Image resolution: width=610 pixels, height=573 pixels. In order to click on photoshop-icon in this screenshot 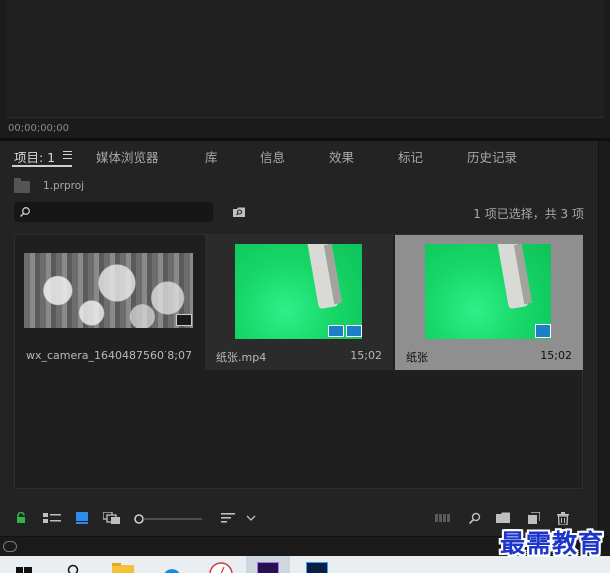, I will do `click(317, 567)`.